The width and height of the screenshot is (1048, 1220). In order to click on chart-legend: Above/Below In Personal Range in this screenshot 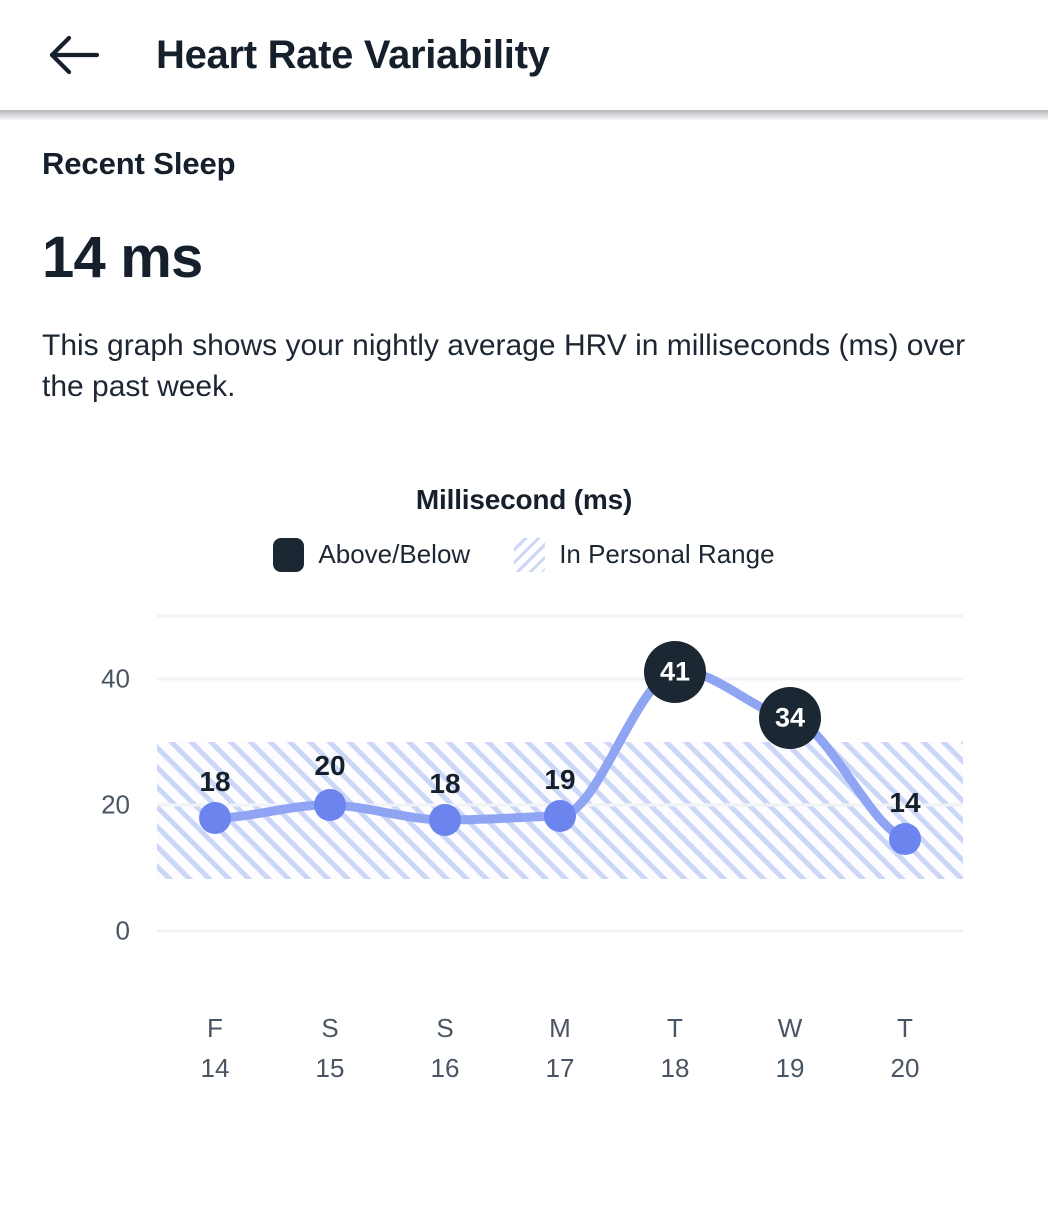, I will do `click(524, 554)`.